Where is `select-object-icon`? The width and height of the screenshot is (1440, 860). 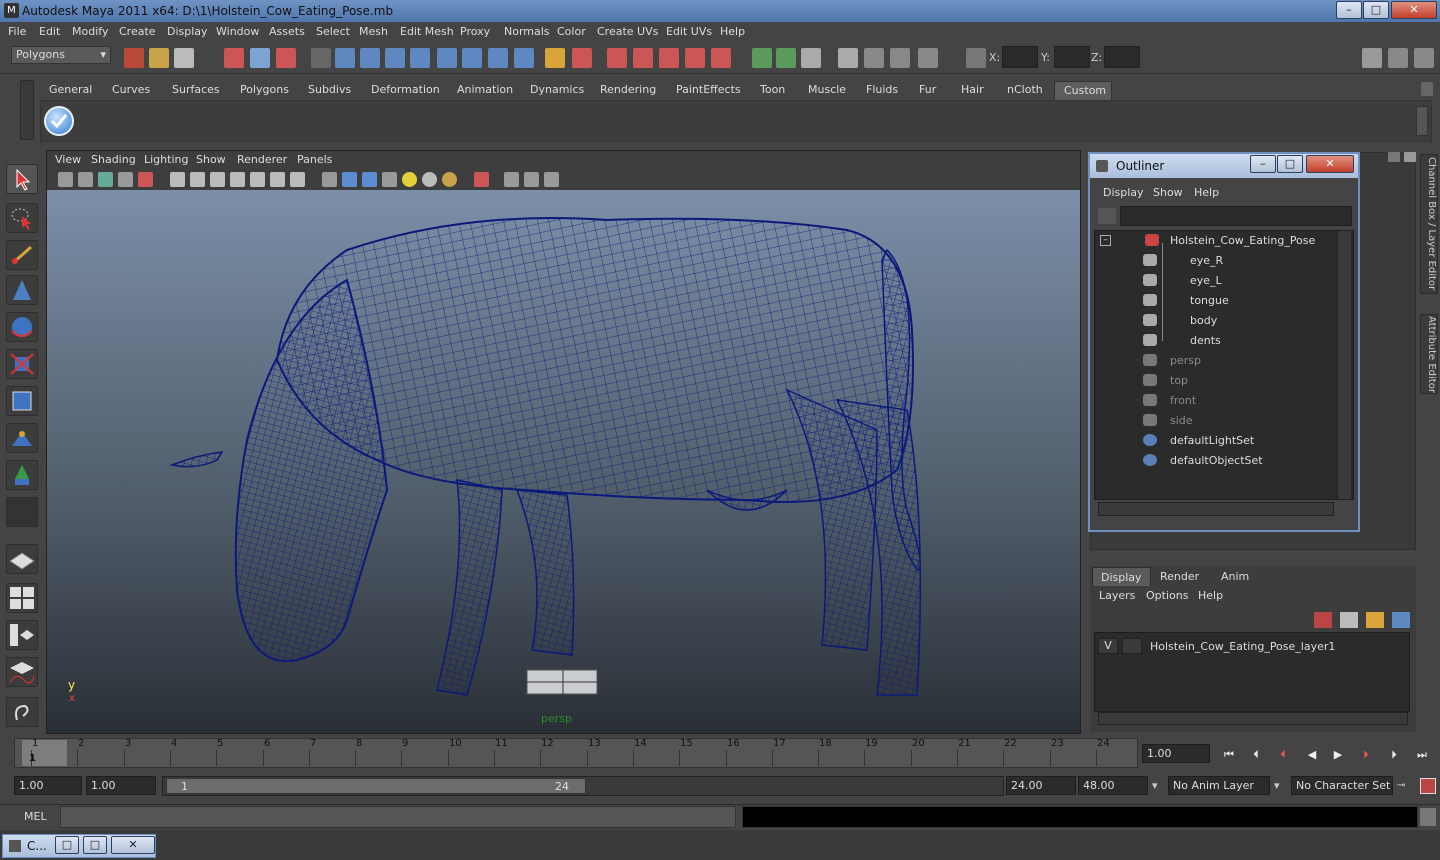 select-object-icon is located at coordinates (260, 58).